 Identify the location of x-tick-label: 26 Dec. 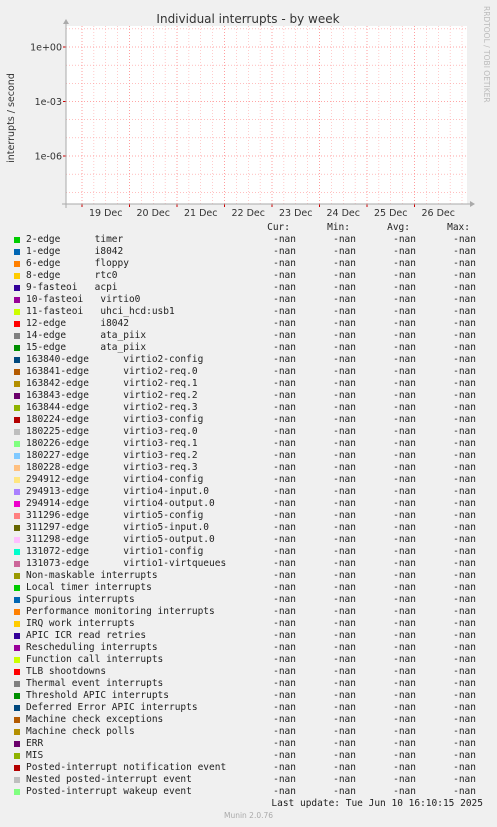
(439, 213).